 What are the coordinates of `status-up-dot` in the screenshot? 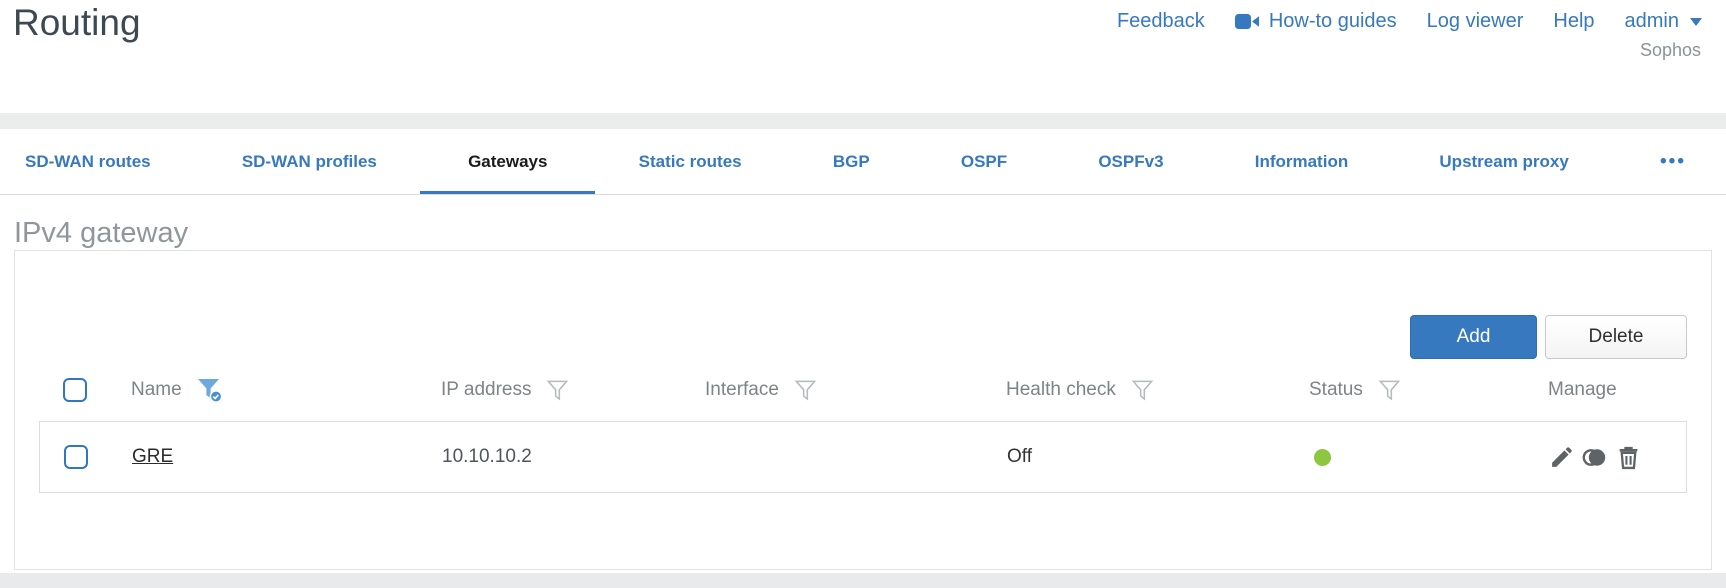 It's located at (1322, 457).